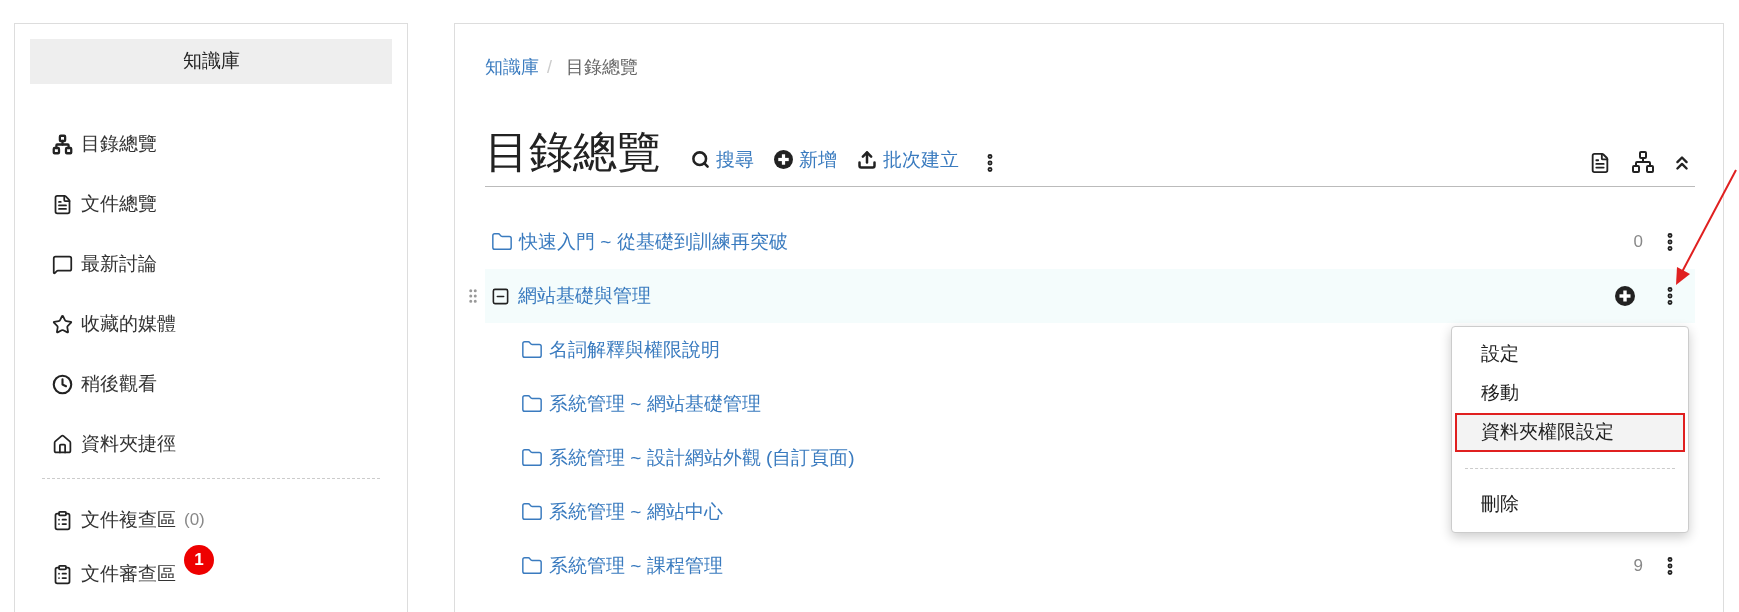 The width and height of the screenshot is (1739, 612). Describe the element at coordinates (62, 444) in the screenshot. I see `home-icon` at that location.